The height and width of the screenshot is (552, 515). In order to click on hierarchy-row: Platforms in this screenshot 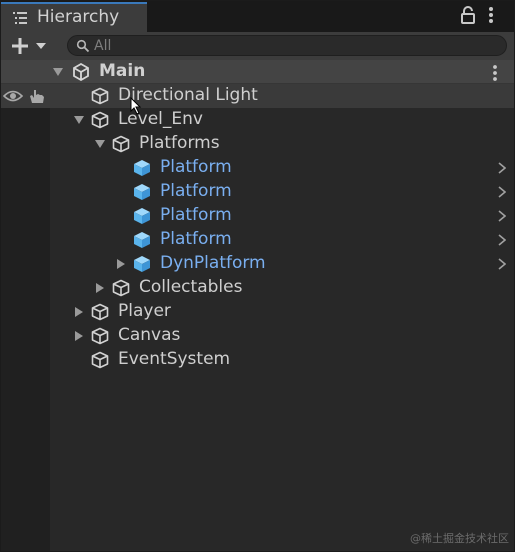, I will do `click(257, 144)`.